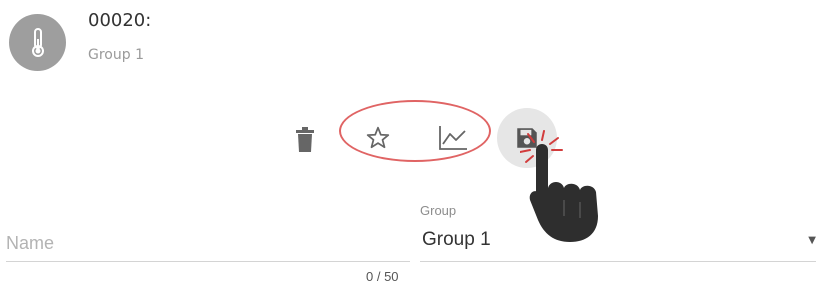 The height and width of the screenshot is (289, 819). Describe the element at coordinates (382, 276) in the screenshot. I see `name-char-counter: 0 / 50` at that location.